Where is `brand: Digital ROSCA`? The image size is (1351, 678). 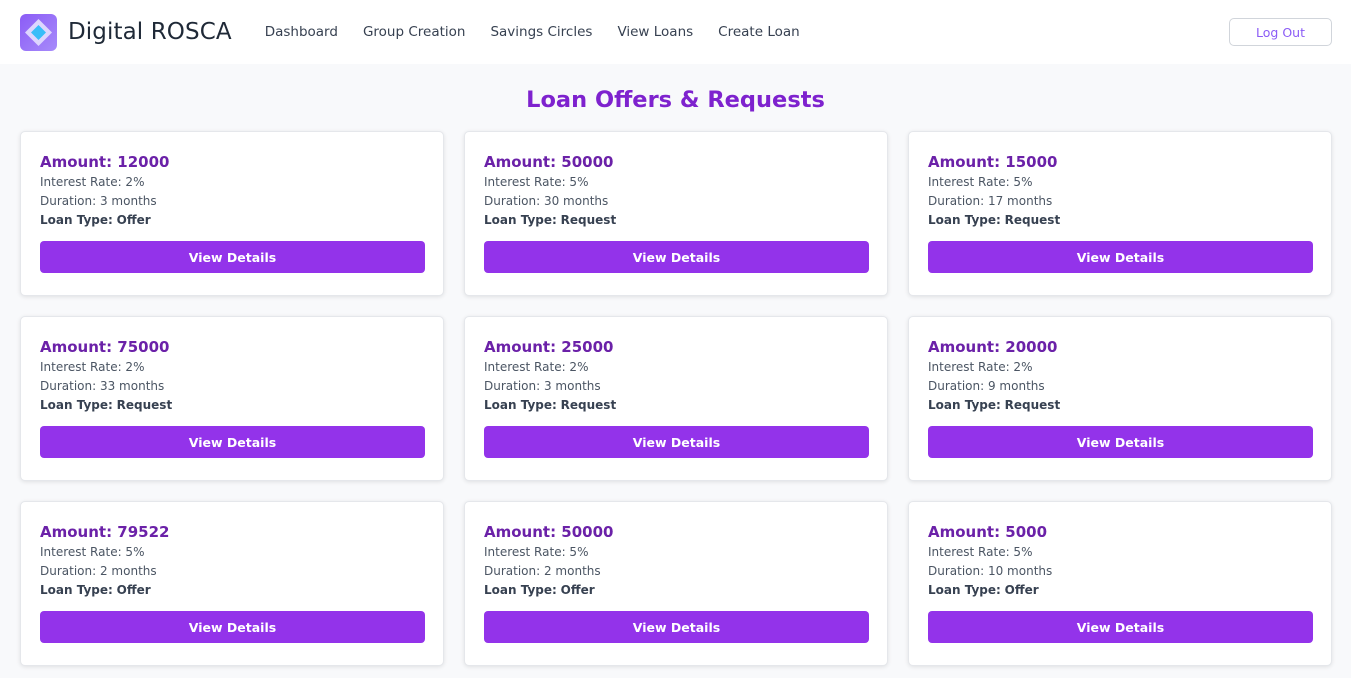 brand: Digital ROSCA is located at coordinates (126, 32).